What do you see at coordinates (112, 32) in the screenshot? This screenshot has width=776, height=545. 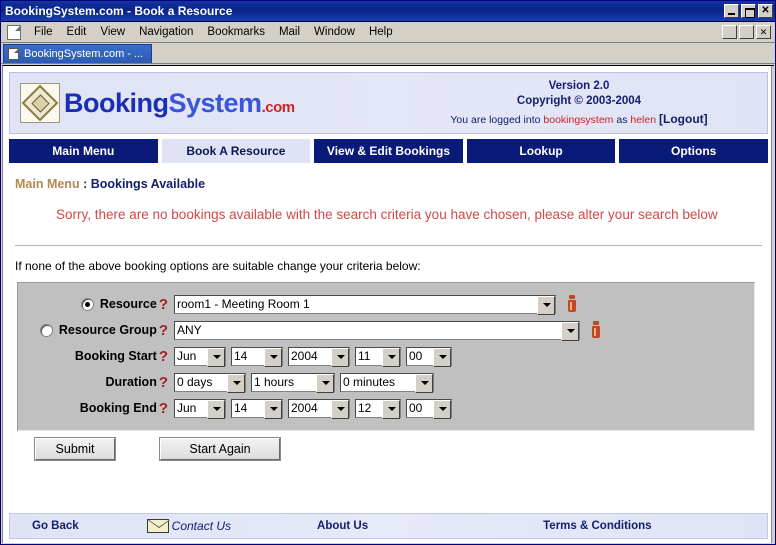 I see `menu-item-view: View` at bounding box center [112, 32].